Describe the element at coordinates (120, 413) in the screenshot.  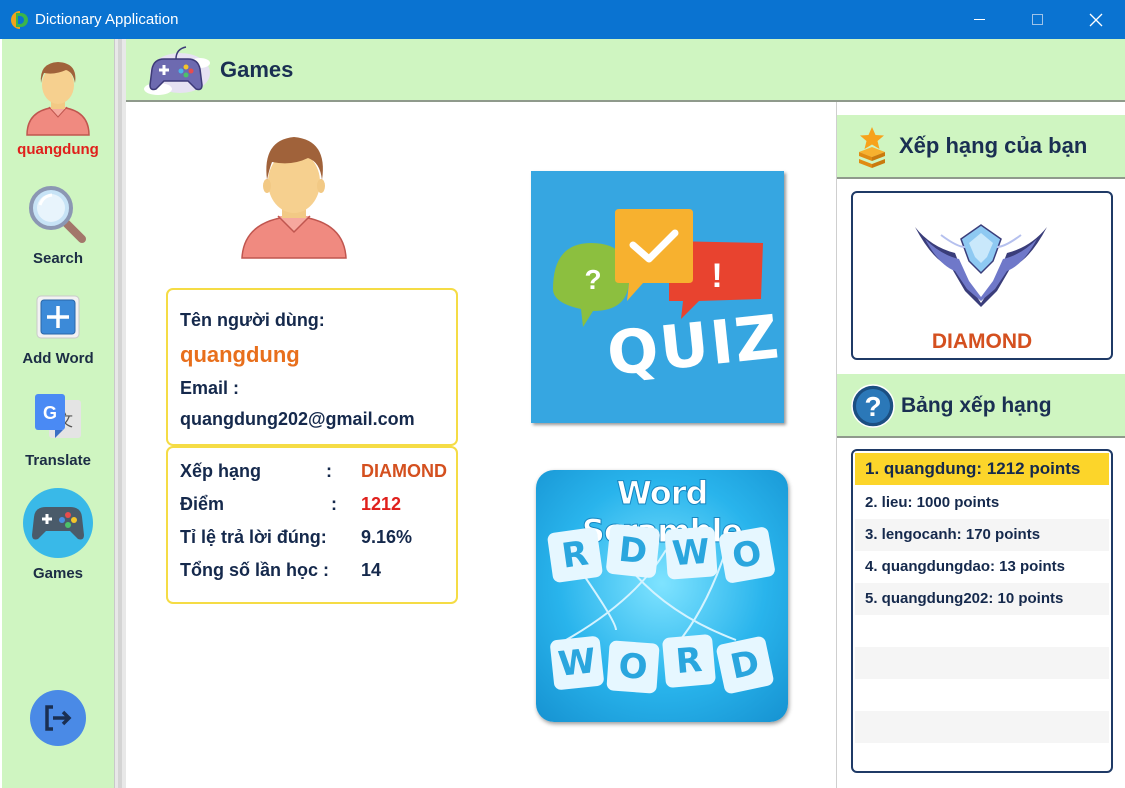
I see `sidebar-divider` at that location.